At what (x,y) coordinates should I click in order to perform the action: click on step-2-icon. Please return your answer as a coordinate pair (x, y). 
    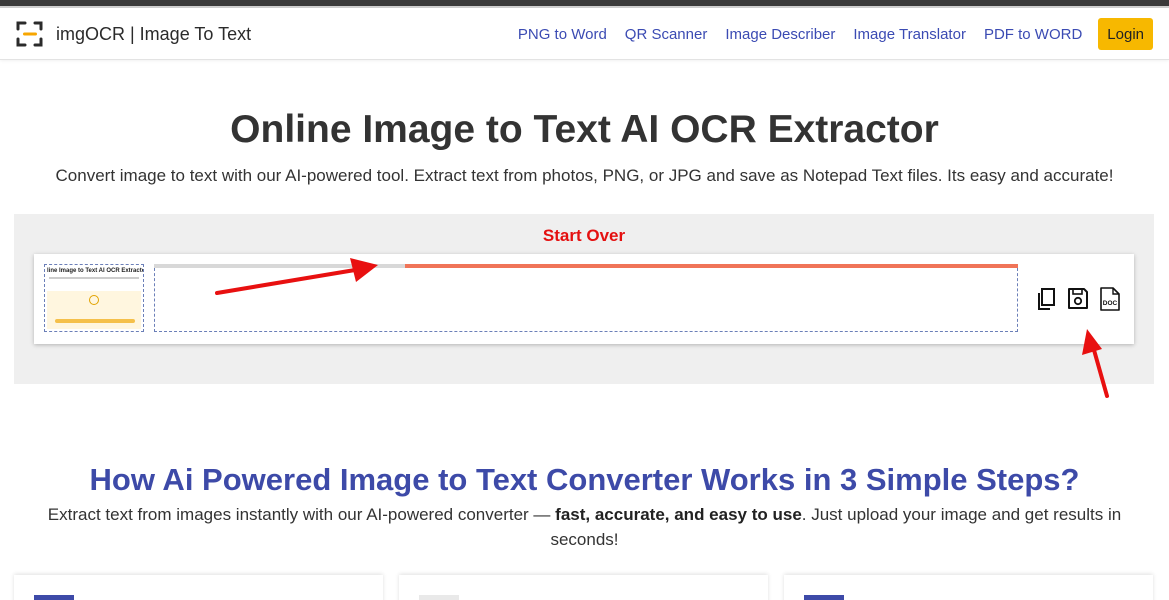
    Looking at the image, I should click on (439, 597).